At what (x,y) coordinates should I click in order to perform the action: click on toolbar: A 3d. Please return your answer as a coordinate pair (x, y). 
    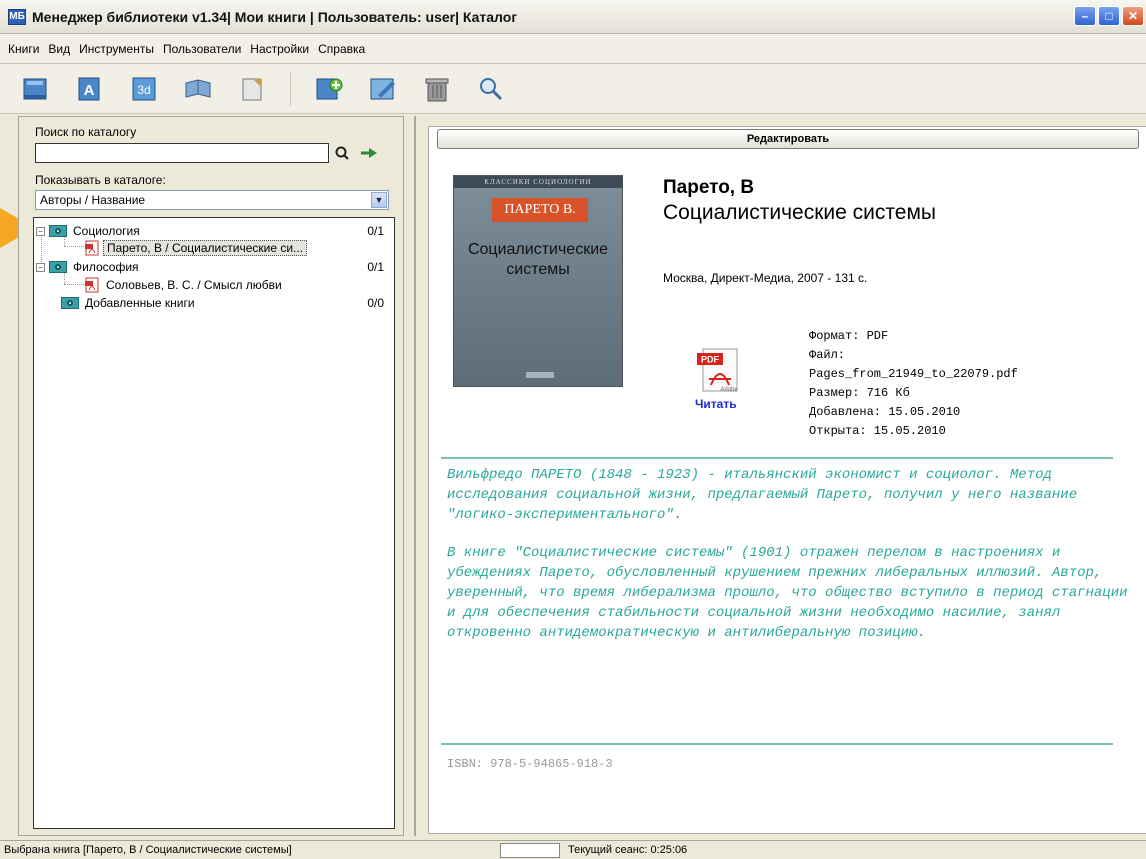
    Looking at the image, I should click on (573, 89).